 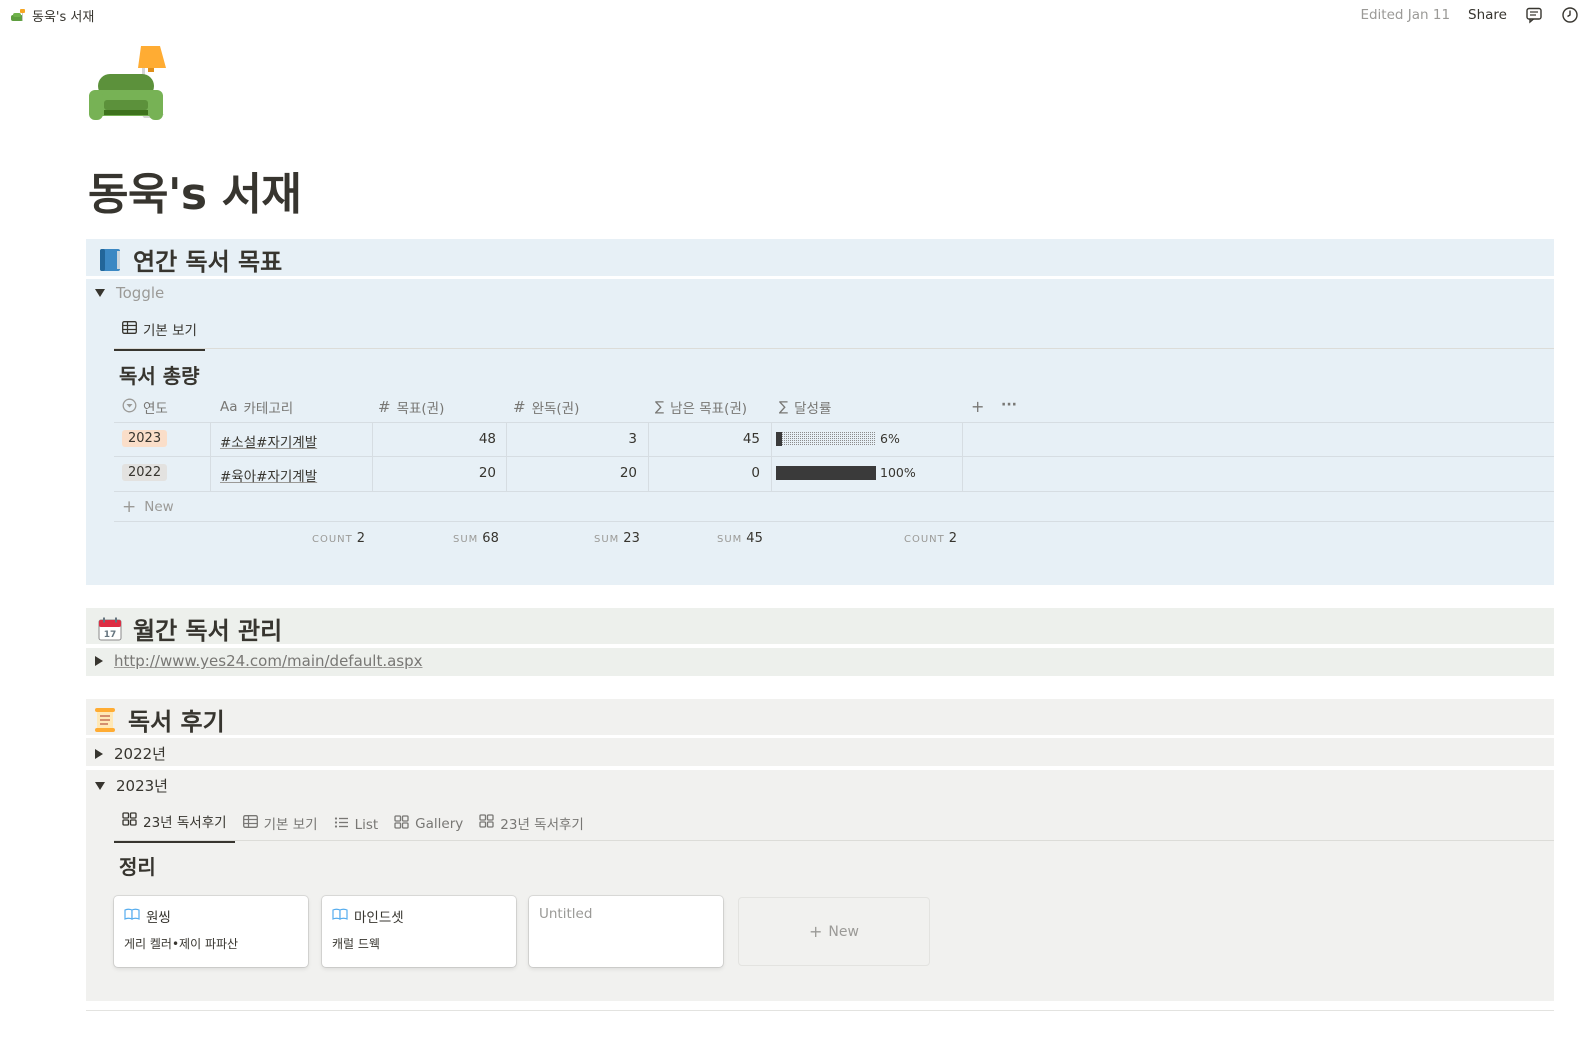 What do you see at coordinates (834, 538) in the screenshot?
I see `summary-row: COUNT 2 SUM 68 SUM 23 SUM 45 COUNT 2` at bounding box center [834, 538].